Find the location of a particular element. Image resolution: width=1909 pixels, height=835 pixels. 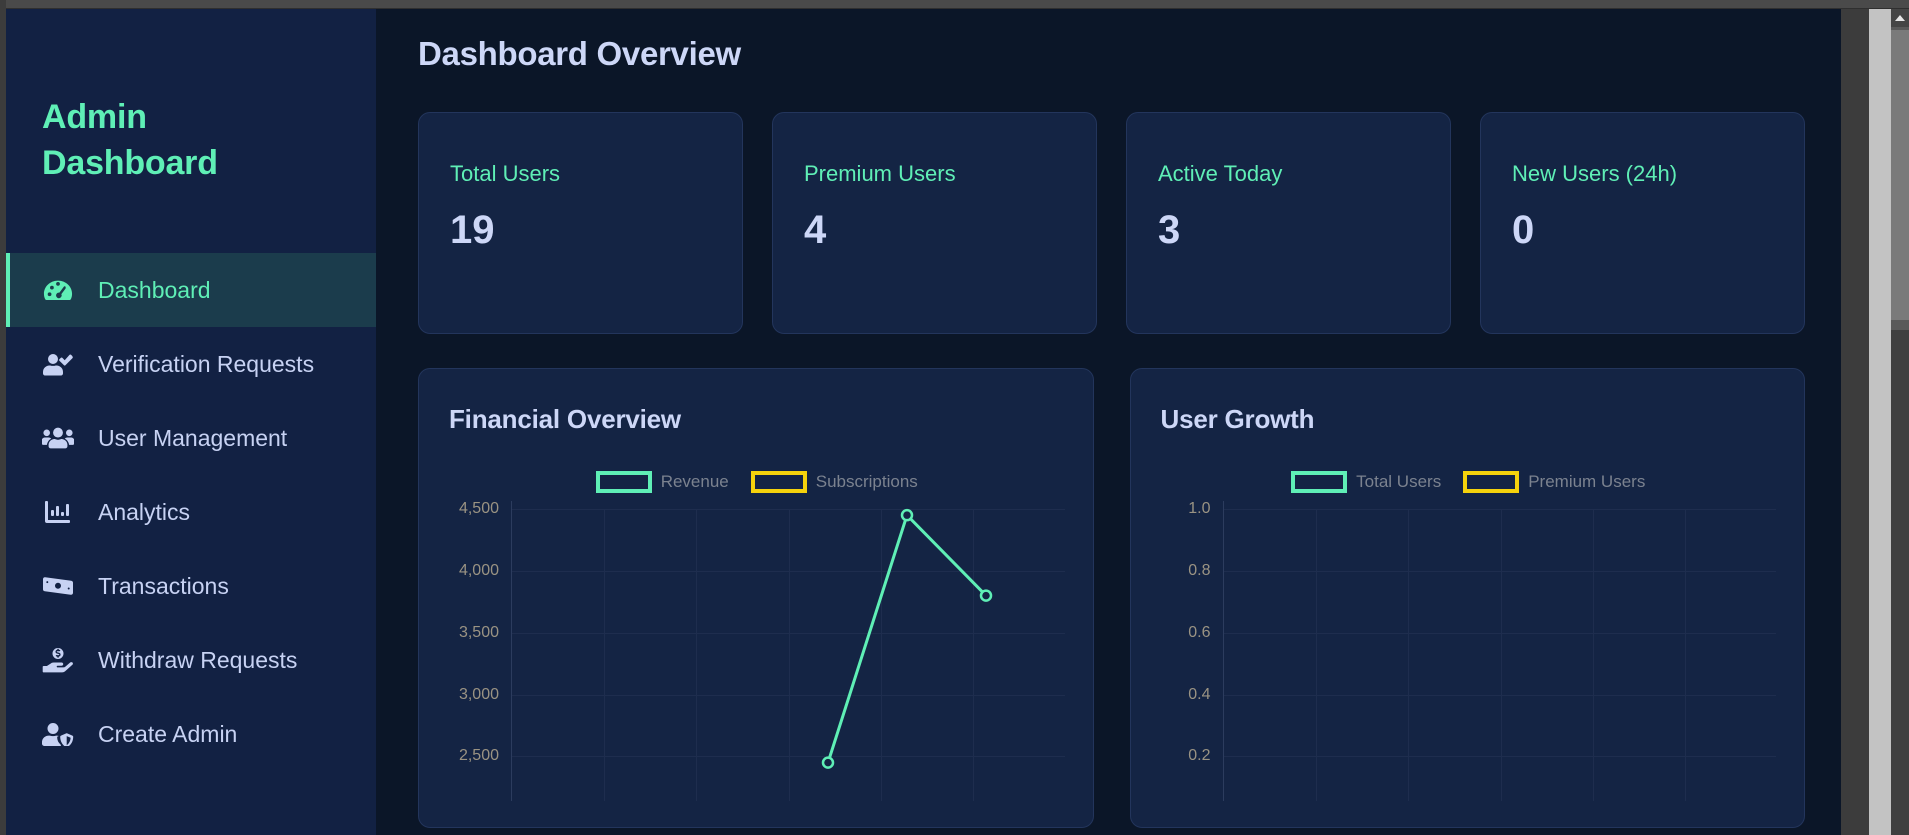

sidebar-item-verification-requests: Verification Requests is located at coordinates (191, 364).